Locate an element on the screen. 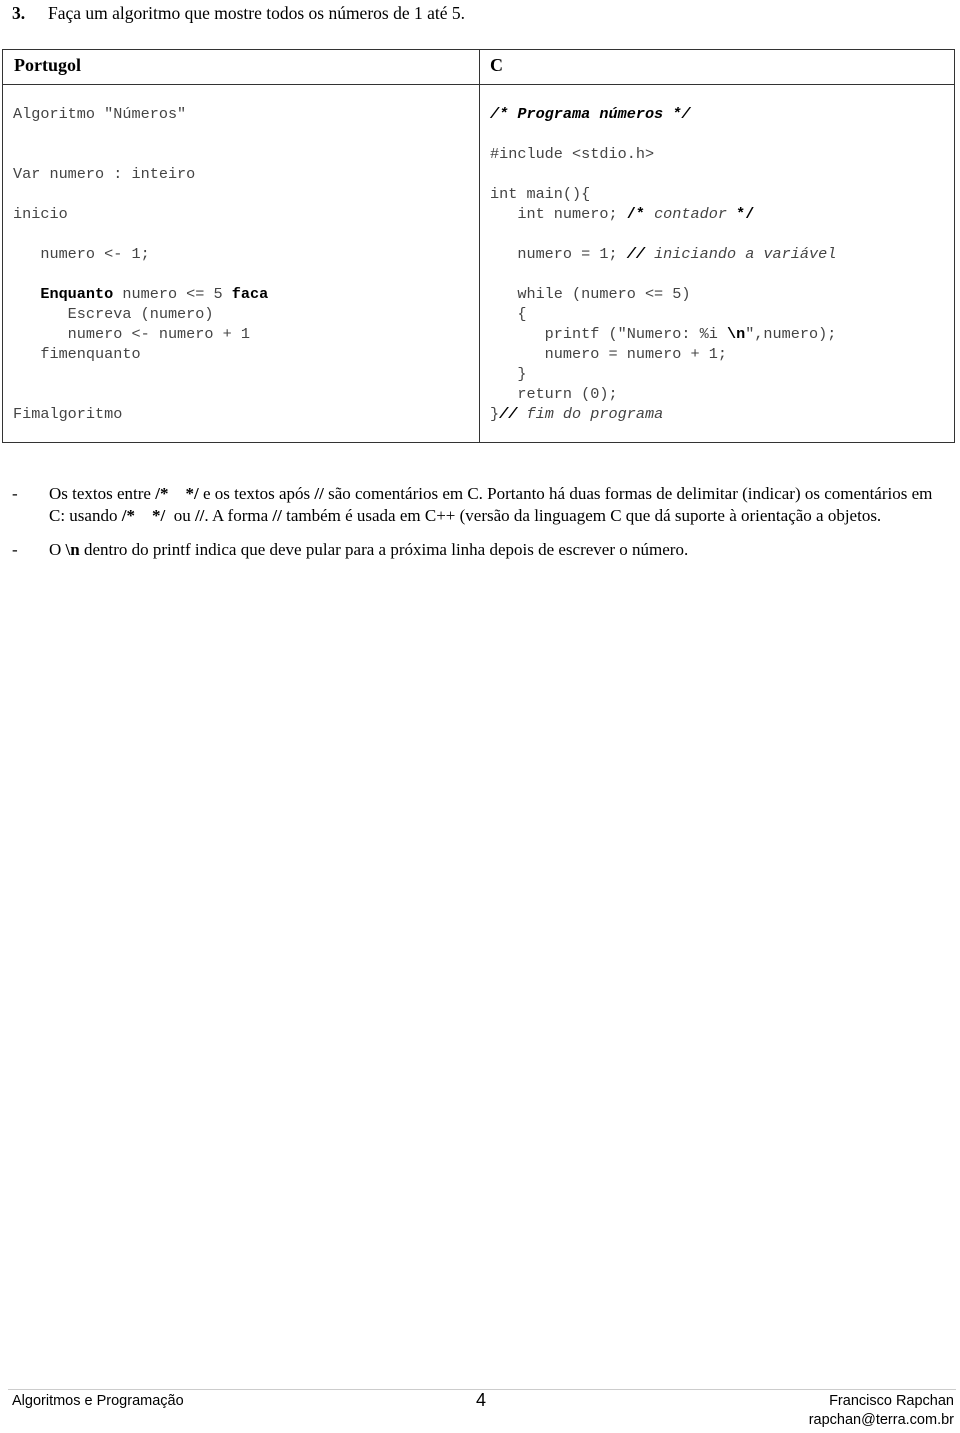 The image size is (960, 1433). column-divider is located at coordinates (479, 246).